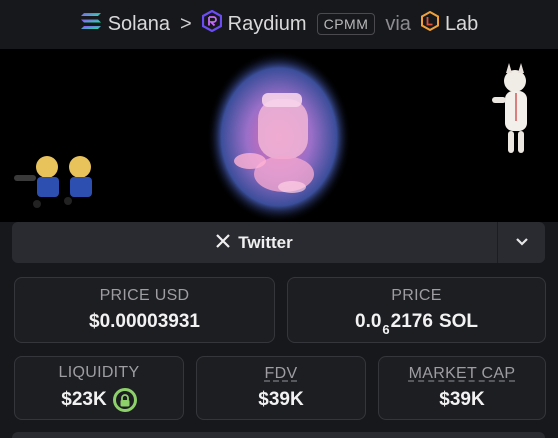 Image resolution: width=558 pixels, height=438 pixels. What do you see at coordinates (368, 321) in the screenshot?
I see `price-prefix: 0.0` at bounding box center [368, 321].